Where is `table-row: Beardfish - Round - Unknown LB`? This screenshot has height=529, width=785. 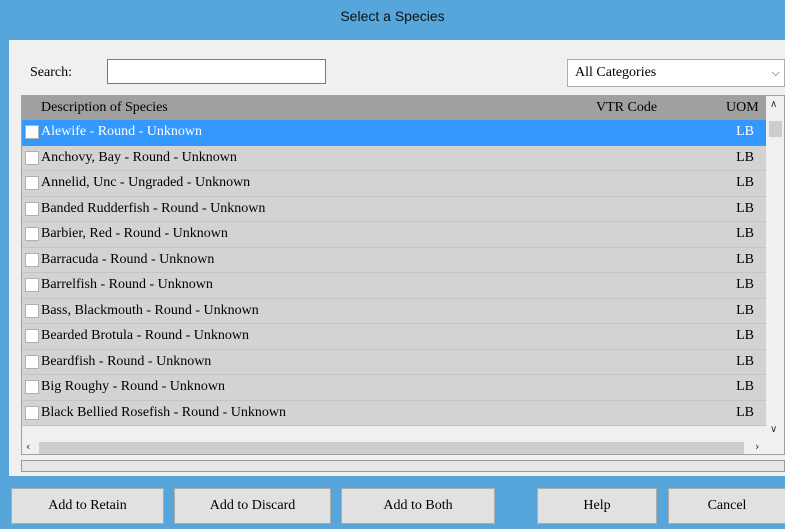
table-row: Beardfish - Round - Unknown LB is located at coordinates (394, 362).